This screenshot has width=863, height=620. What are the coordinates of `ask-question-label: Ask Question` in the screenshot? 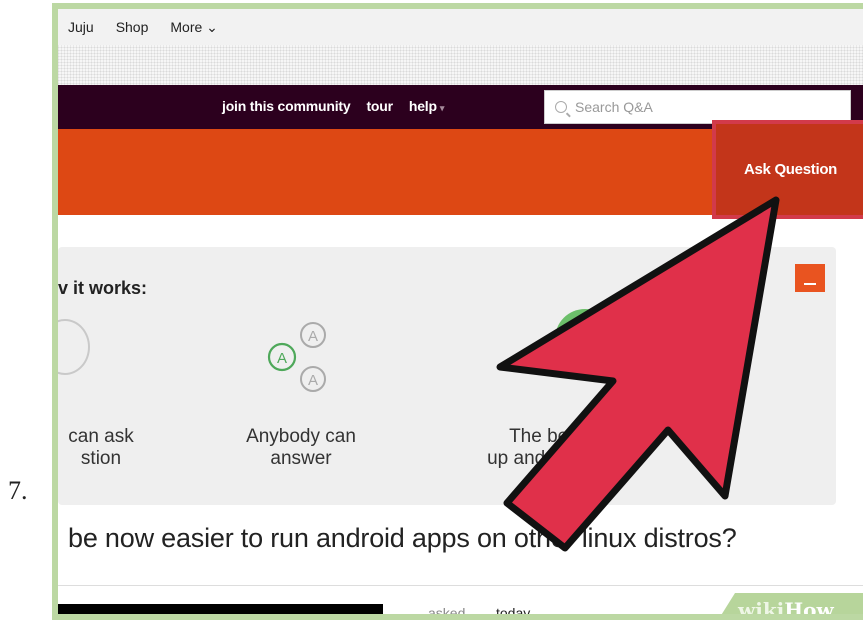 It's located at (790, 169).